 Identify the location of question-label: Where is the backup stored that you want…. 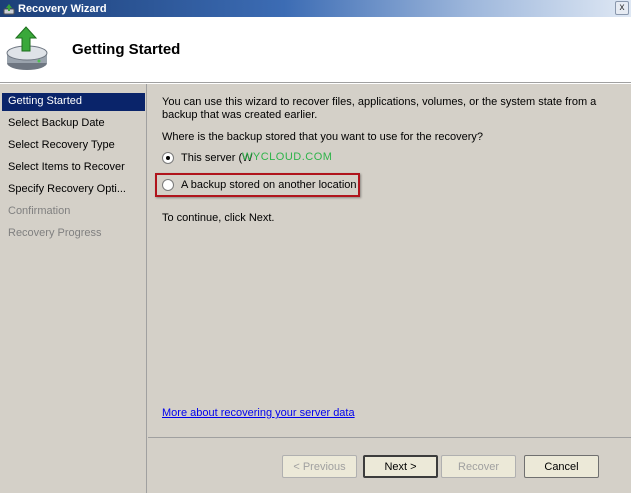
(323, 137).